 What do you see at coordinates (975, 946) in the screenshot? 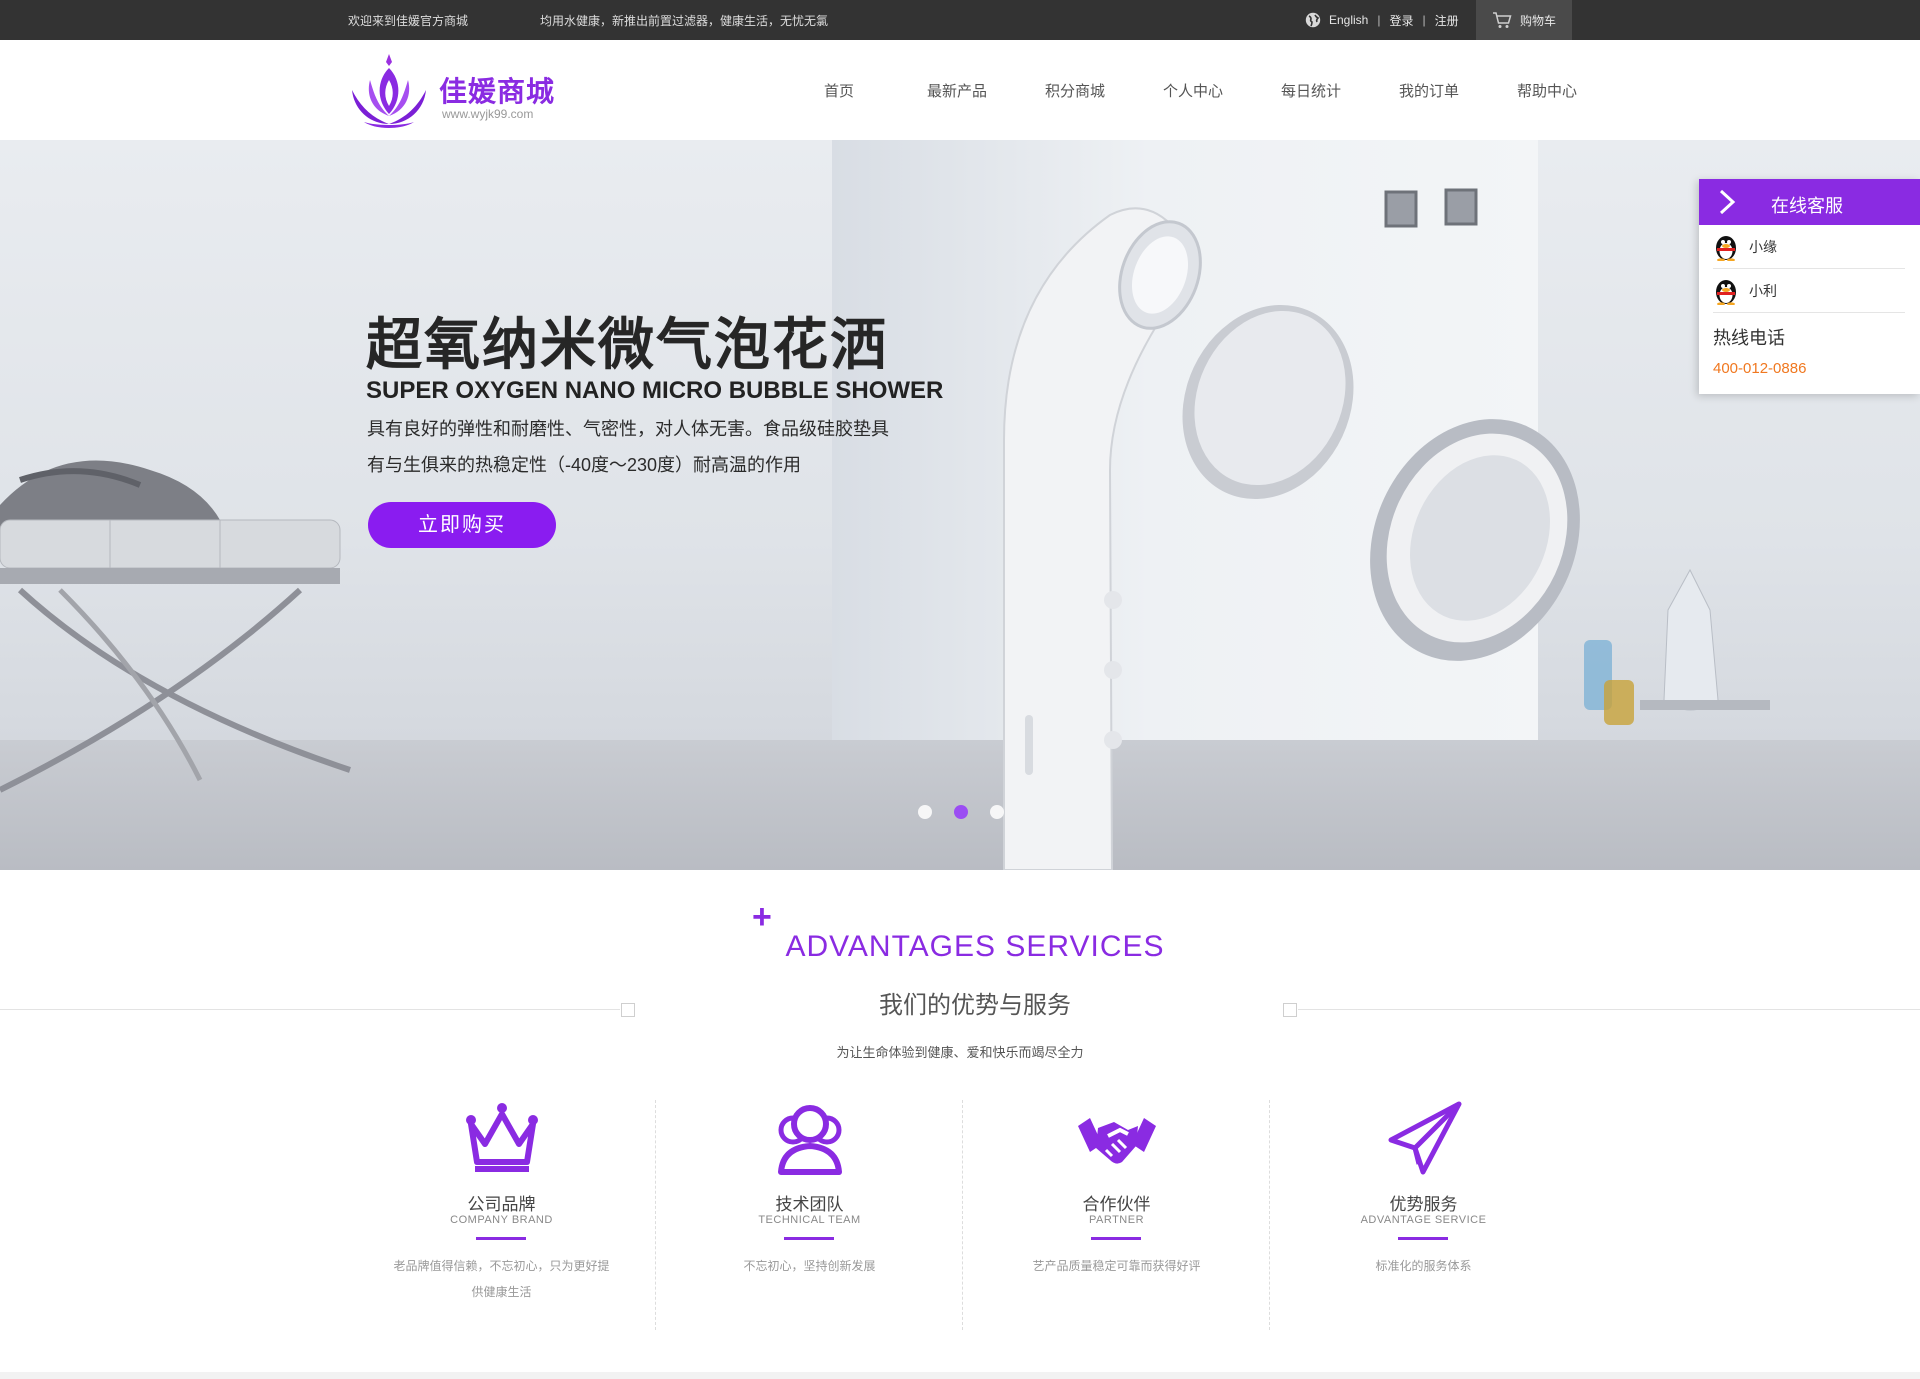
I see `section-title-en: ADVANTAGES SERVICES` at bounding box center [975, 946].